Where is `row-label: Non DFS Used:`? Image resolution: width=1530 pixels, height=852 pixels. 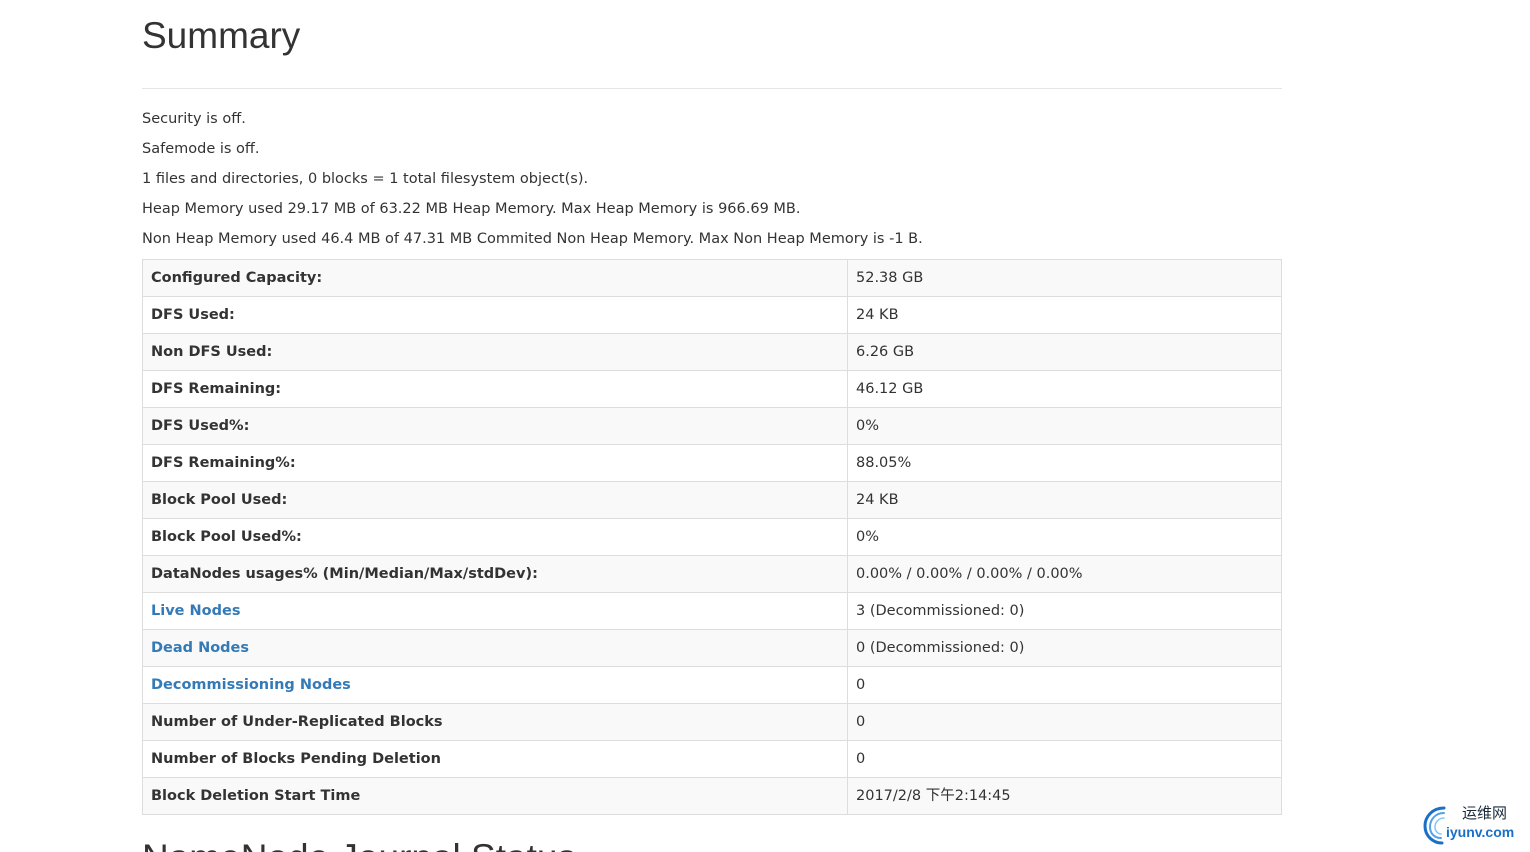 row-label: Non DFS Used: is located at coordinates (495, 352).